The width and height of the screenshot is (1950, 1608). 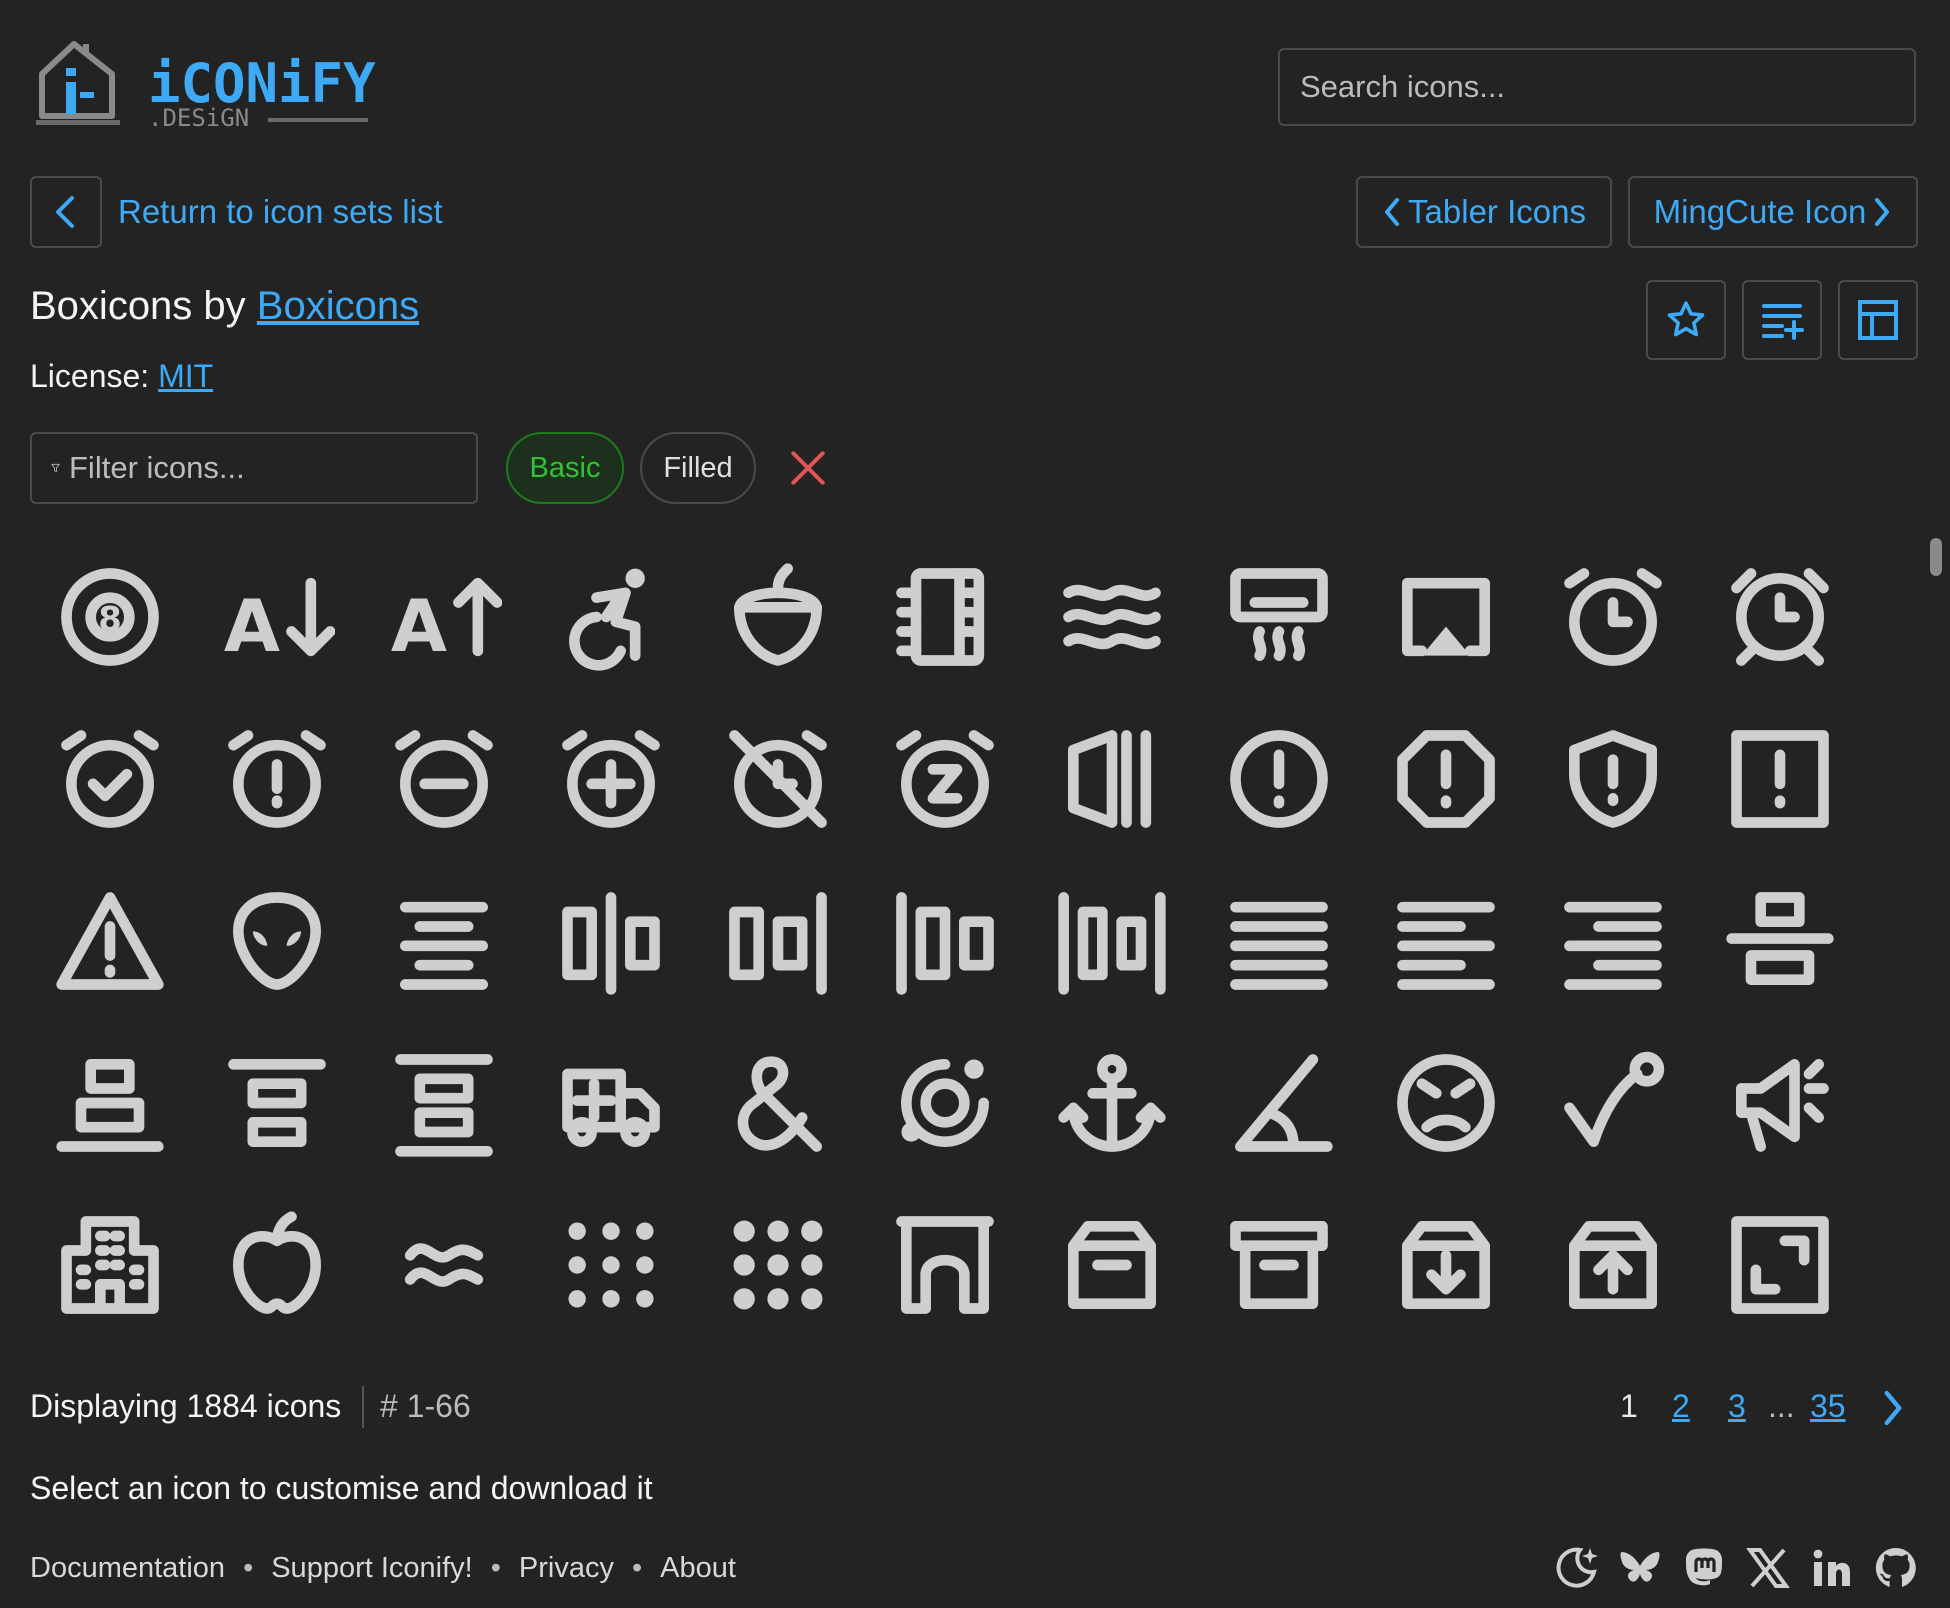 What do you see at coordinates (698, 1568) in the screenshot?
I see `footer-link-about: About` at bounding box center [698, 1568].